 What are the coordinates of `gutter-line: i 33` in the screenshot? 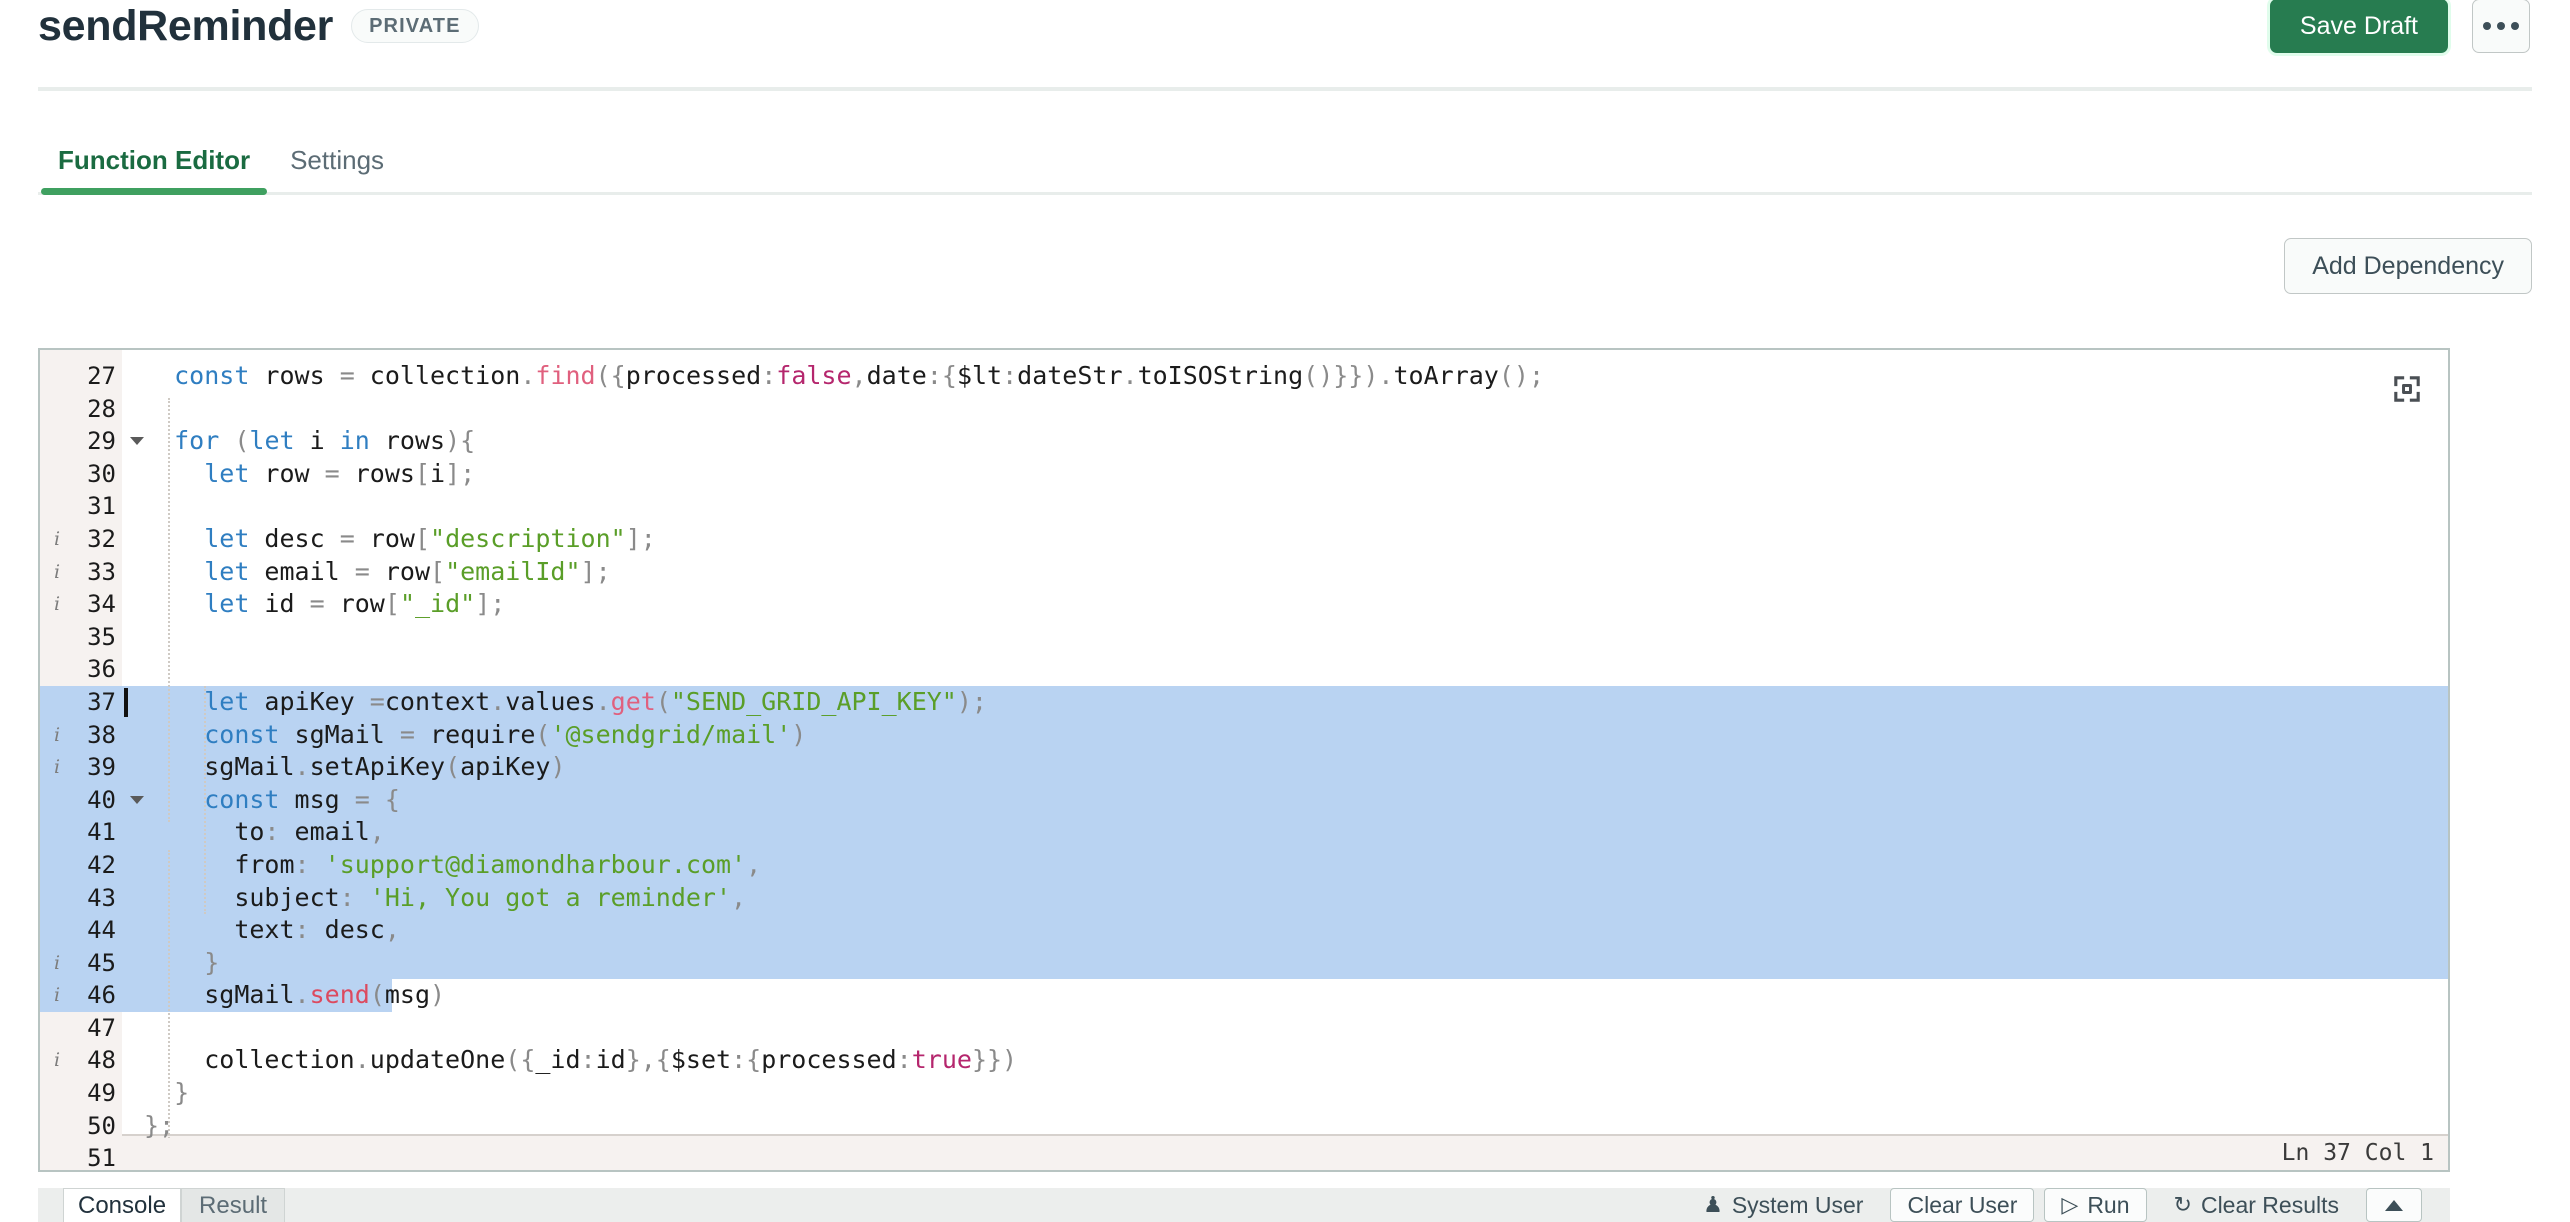 It's located at (81, 572).